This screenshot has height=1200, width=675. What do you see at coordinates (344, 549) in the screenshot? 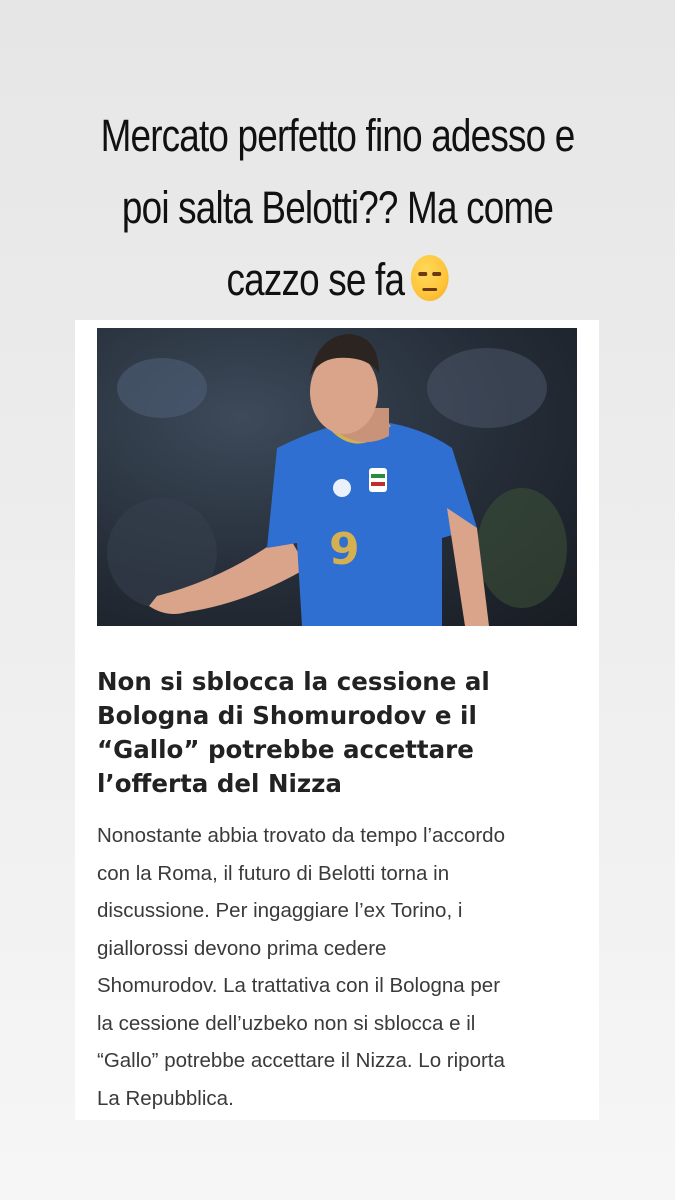
I see `jersey-number: 9` at bounding box center [344, 549].